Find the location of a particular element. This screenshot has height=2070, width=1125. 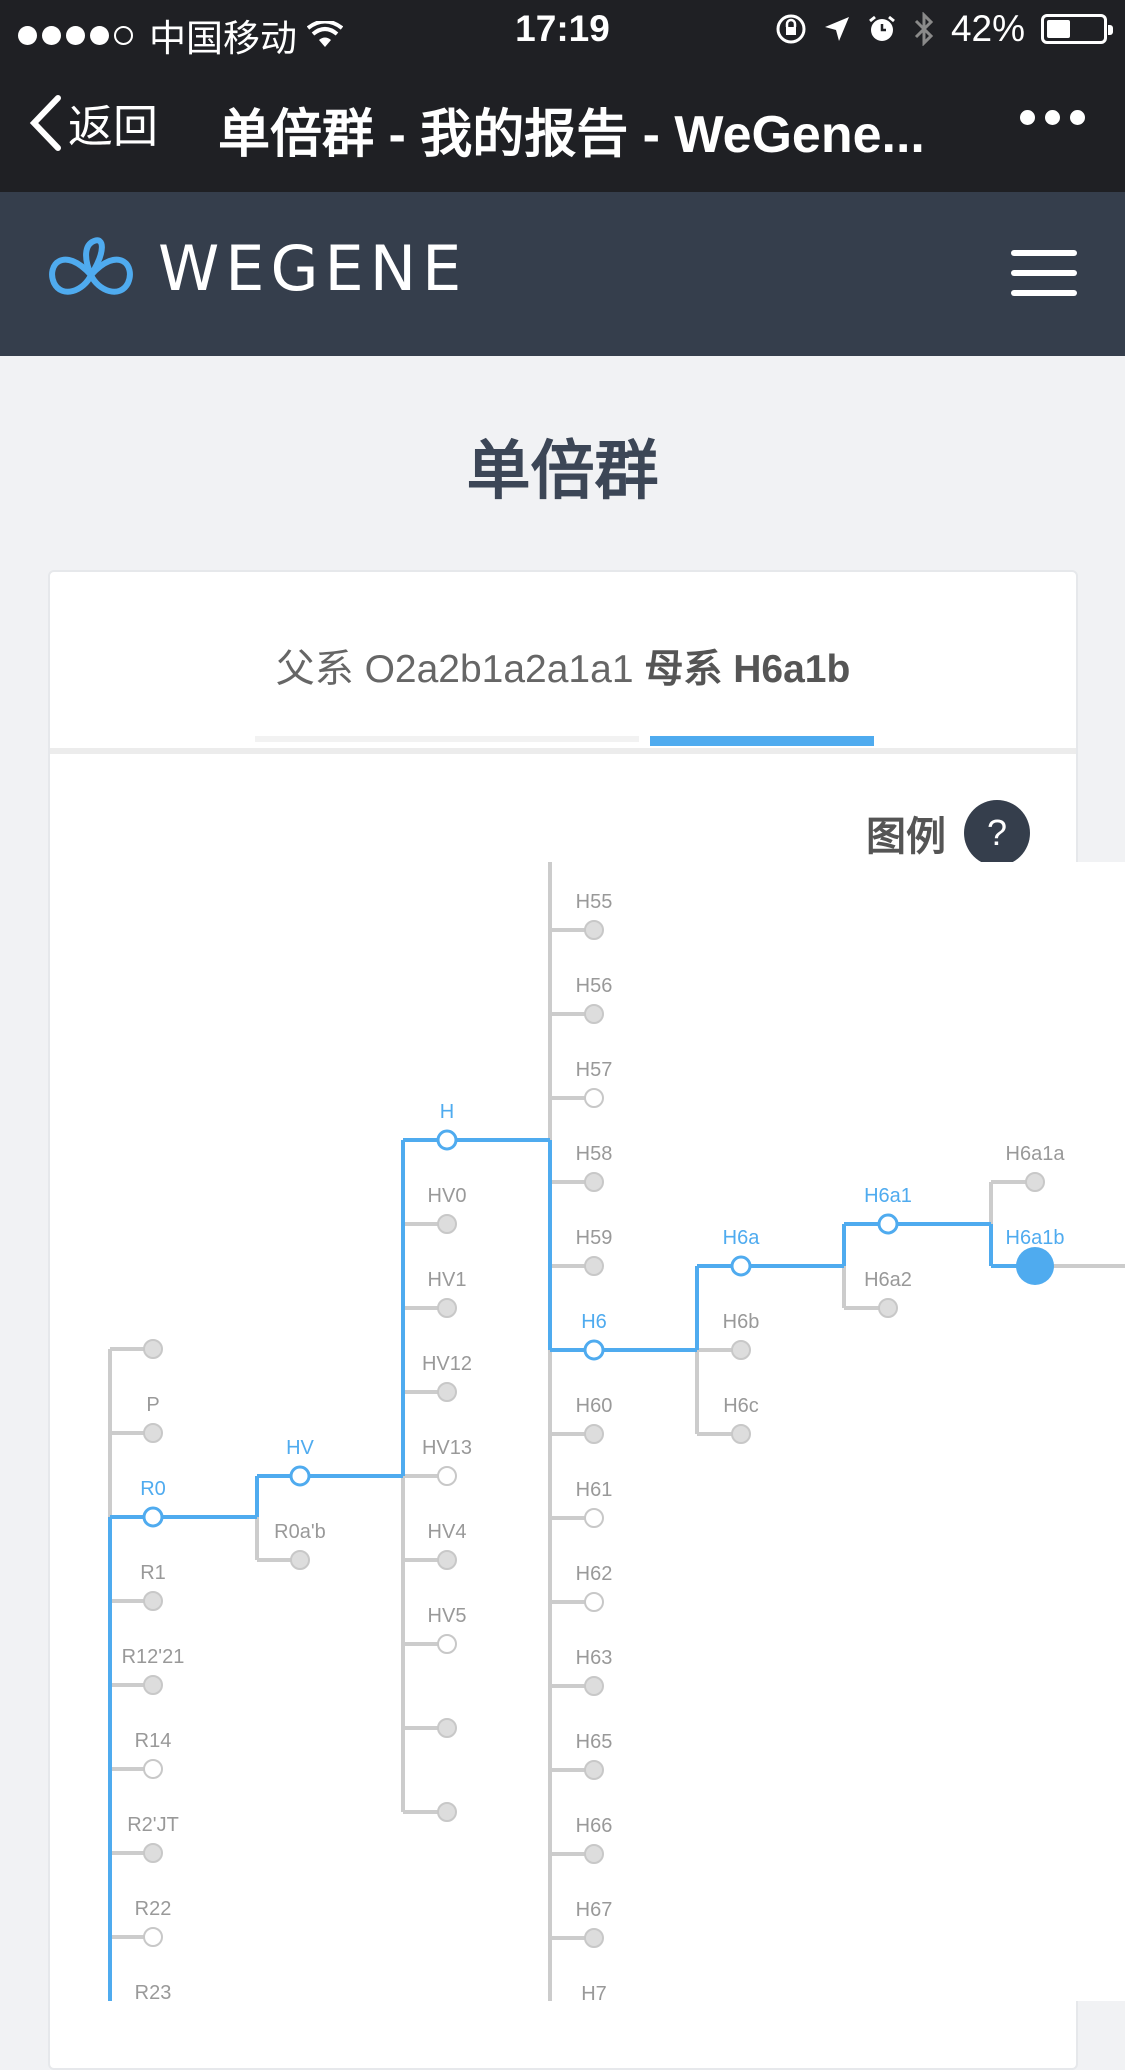

page-title: 单倍群 is located at coordinates (562, 471).